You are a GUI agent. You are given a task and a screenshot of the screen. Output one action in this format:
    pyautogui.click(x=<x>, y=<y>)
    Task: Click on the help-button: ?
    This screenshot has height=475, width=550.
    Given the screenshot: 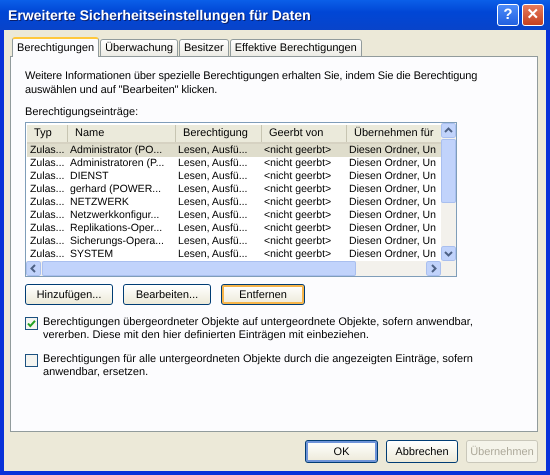 What is the action you would take?
    pyautogui.click(x=508, y=15)
    